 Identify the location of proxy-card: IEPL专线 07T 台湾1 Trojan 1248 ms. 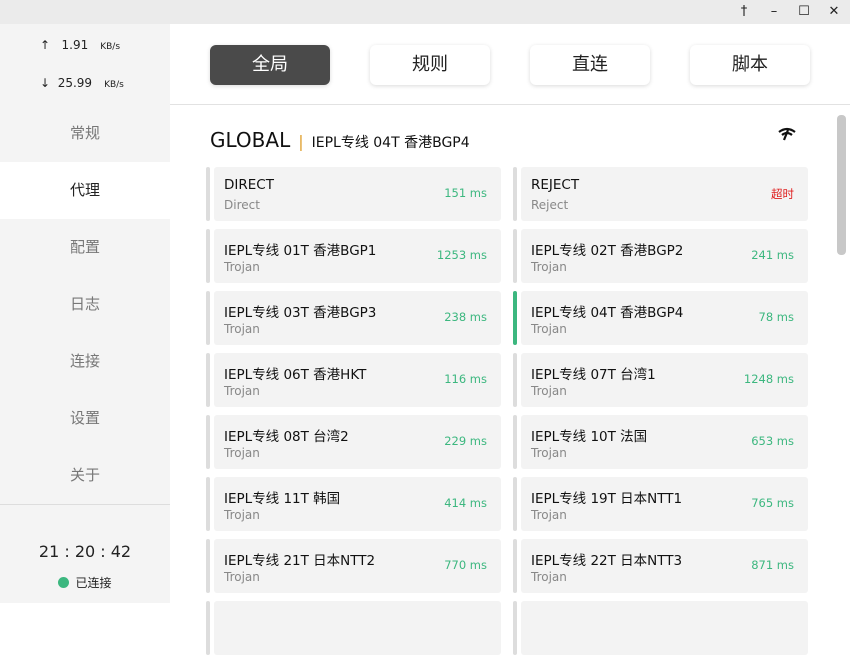
(664, 380).